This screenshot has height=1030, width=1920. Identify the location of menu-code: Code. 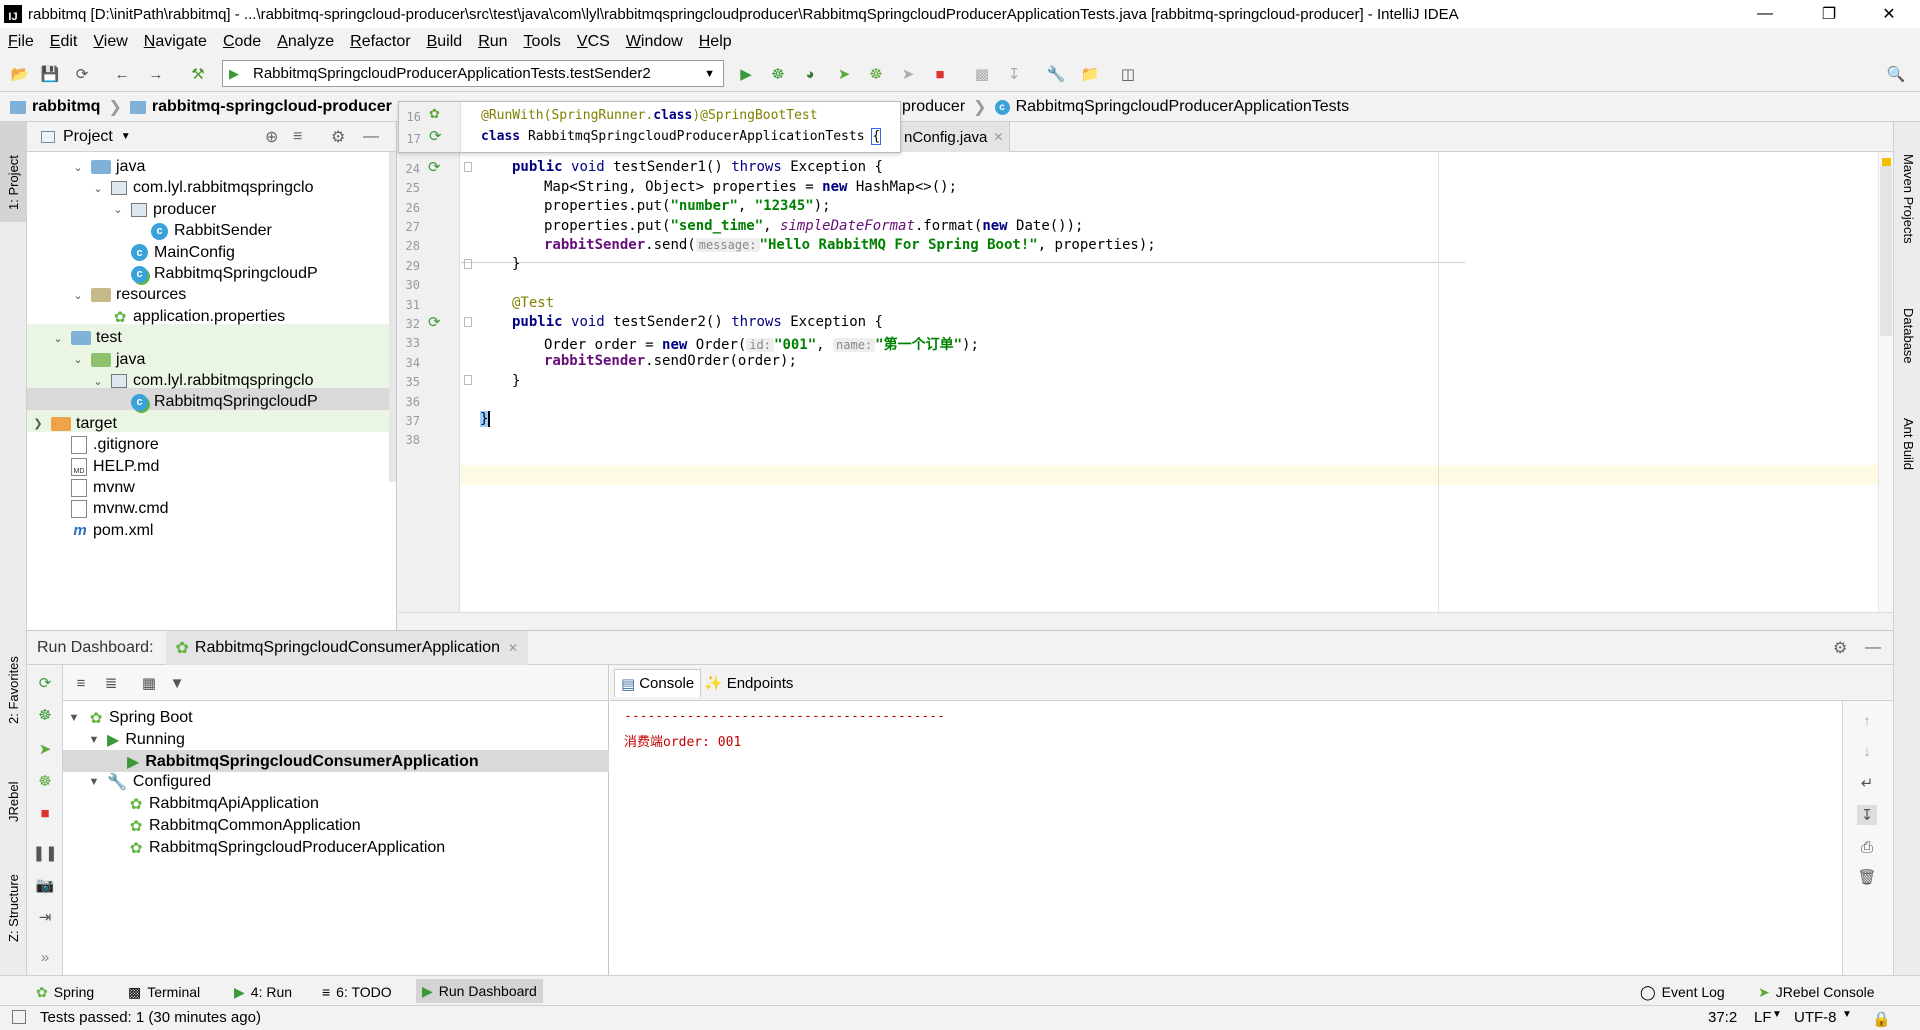
(242, 42).